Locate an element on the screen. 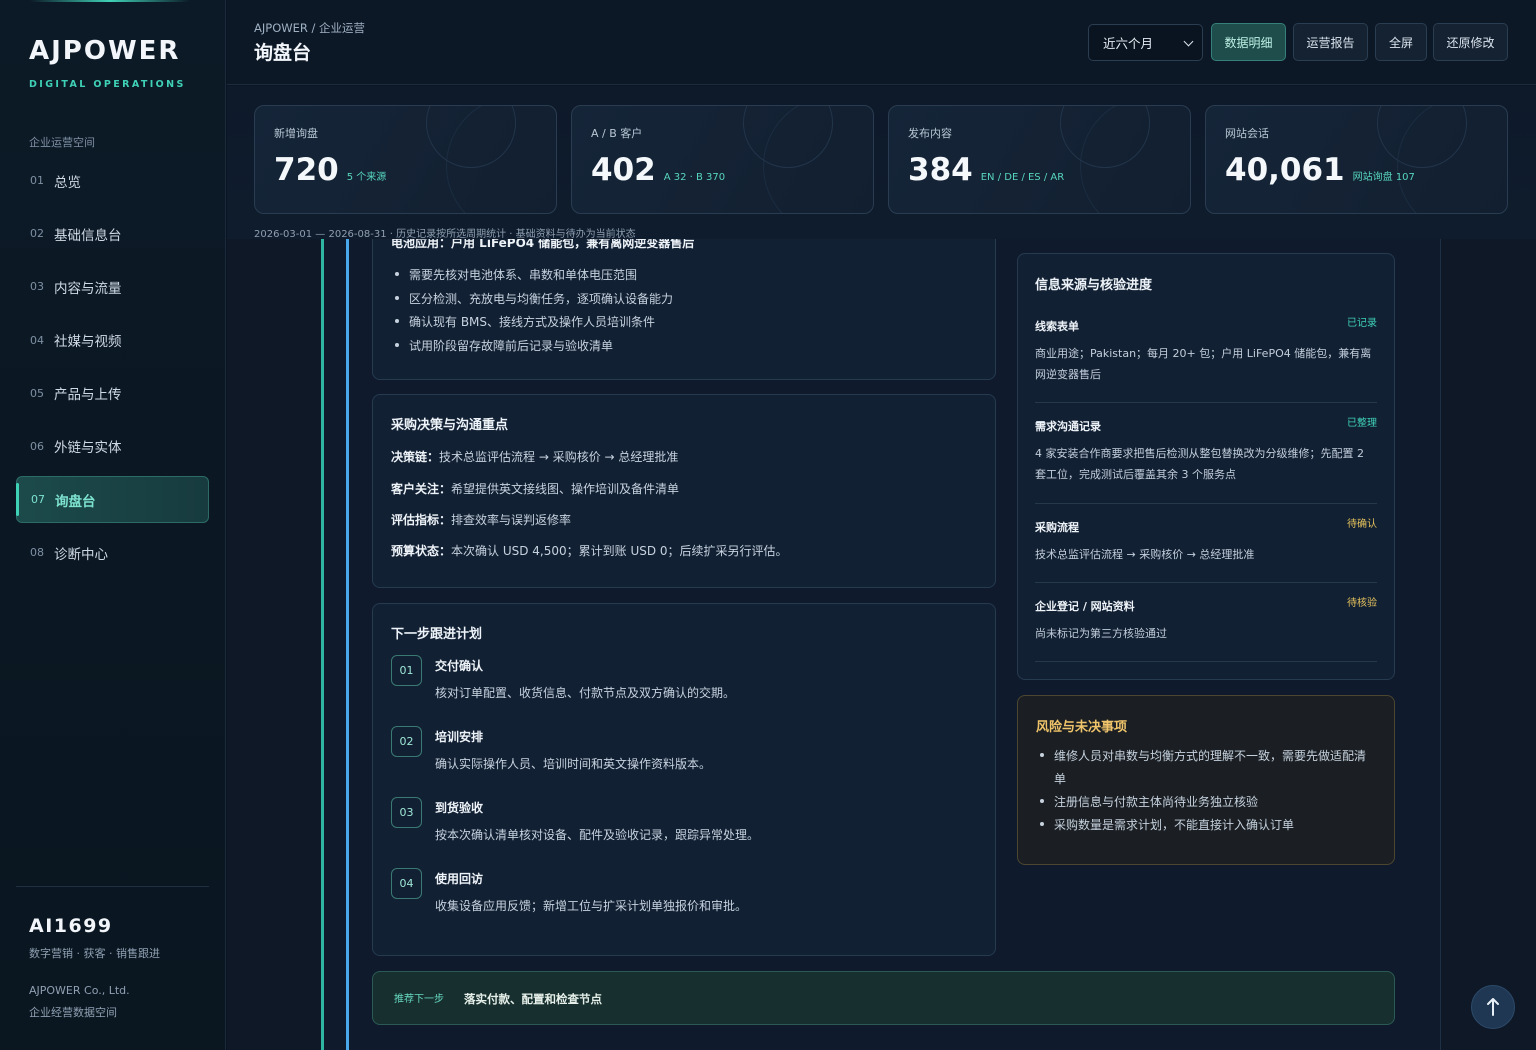 Image resolution: width=1536 pixels, height=1050 pixels. nav-number: 05 is located at coordinates (37, 393).